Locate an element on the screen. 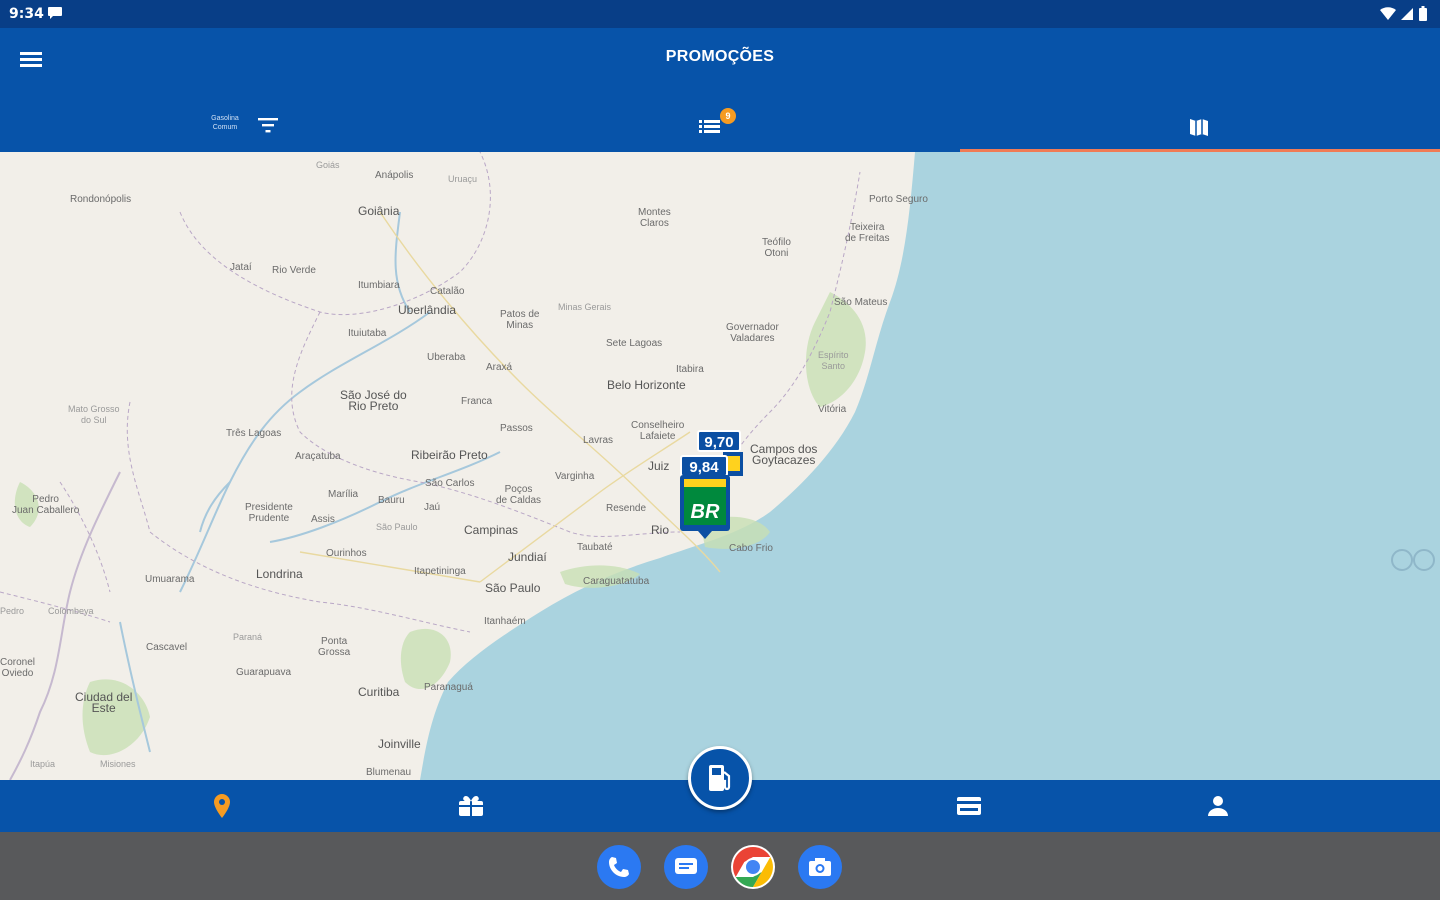 This screenshot has width=1440, height=900. city-label: Uberaba is located at coordinates (446, 357).